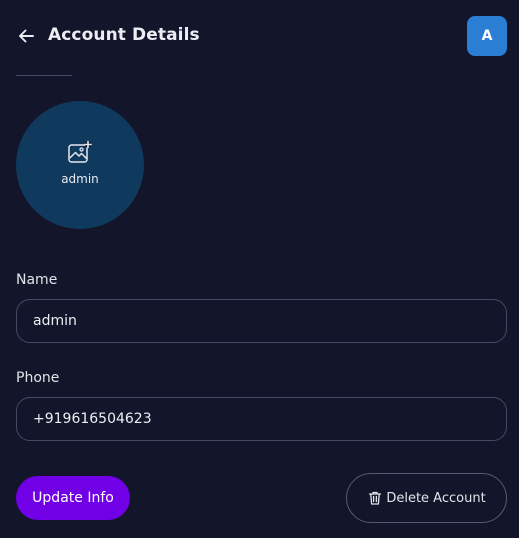  I want to click on avatar: A, so click(487, 36).